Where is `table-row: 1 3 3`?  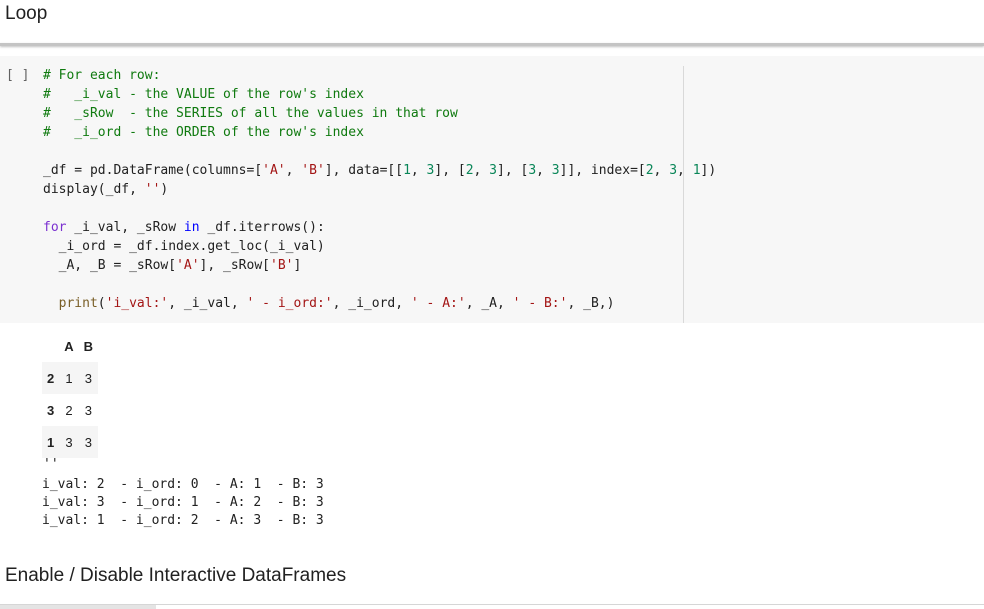
table-row: 1 3 3 is located at coordinates (70, 442).